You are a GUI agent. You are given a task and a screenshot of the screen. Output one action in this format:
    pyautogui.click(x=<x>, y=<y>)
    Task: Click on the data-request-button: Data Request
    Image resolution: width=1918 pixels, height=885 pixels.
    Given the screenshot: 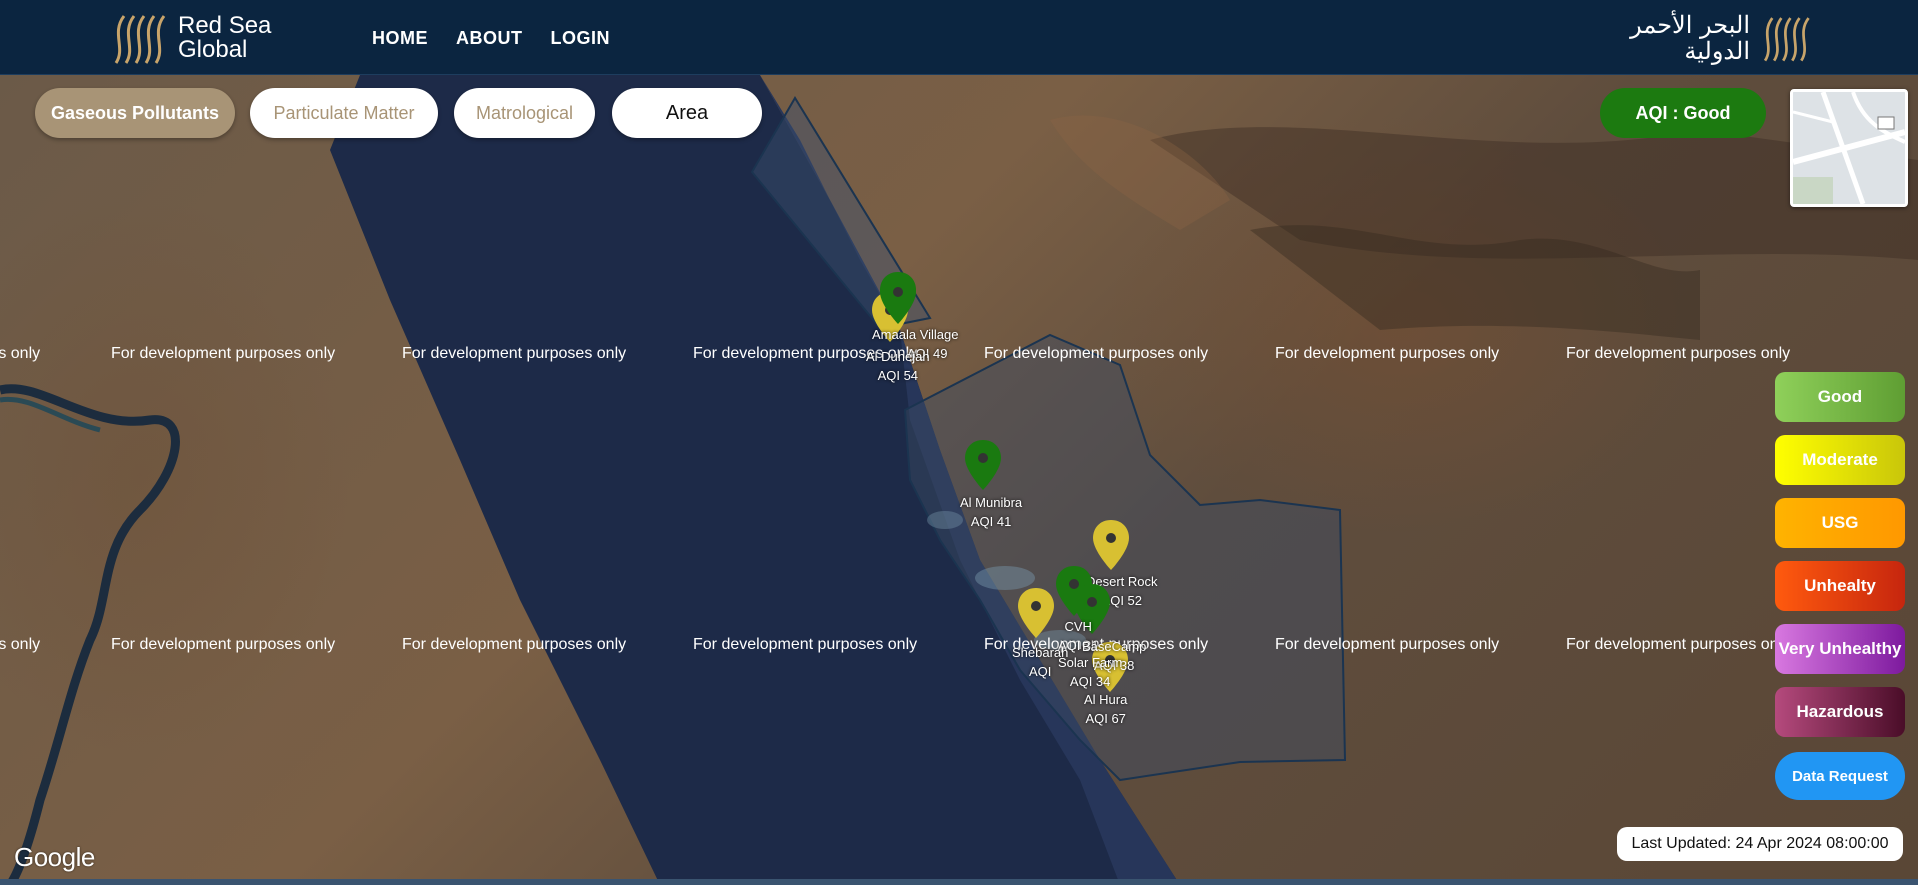 What is the action you would take?
    pyautogui.click(x=1840, y=776)
    